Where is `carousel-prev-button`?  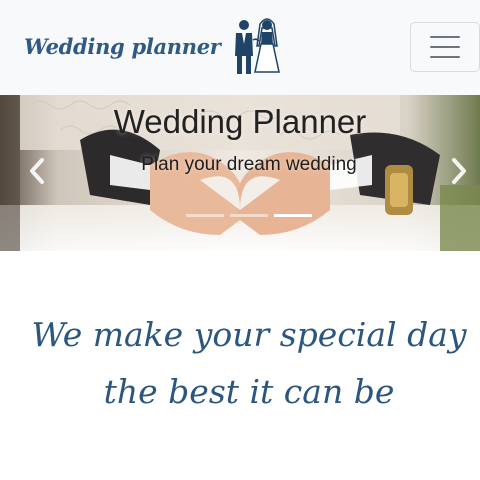 carousel-prev-button is located at coordinates (37, 171).